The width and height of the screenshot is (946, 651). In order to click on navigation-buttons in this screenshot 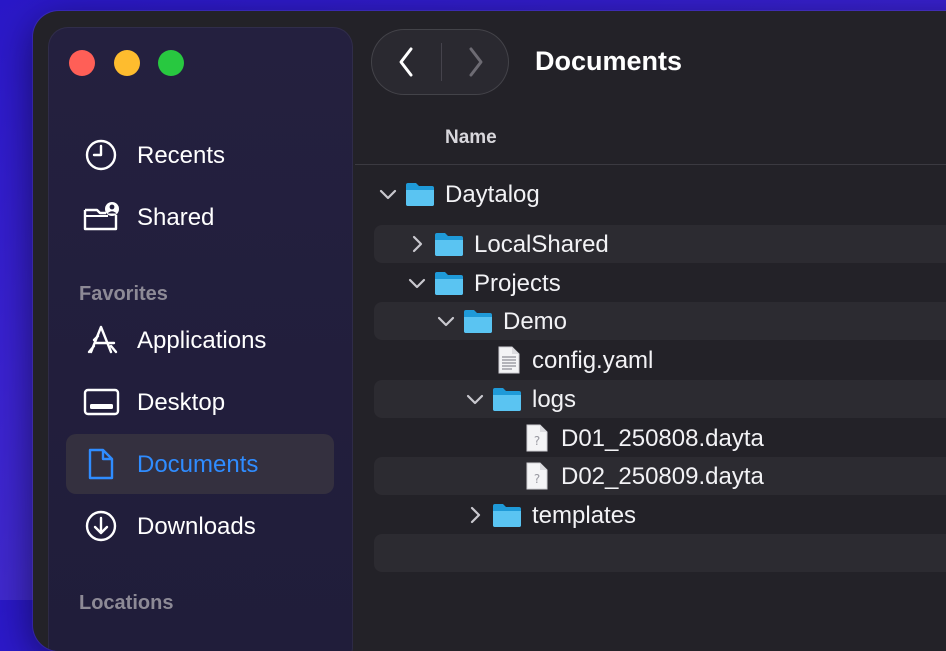, I will do `click(440, 62)`.